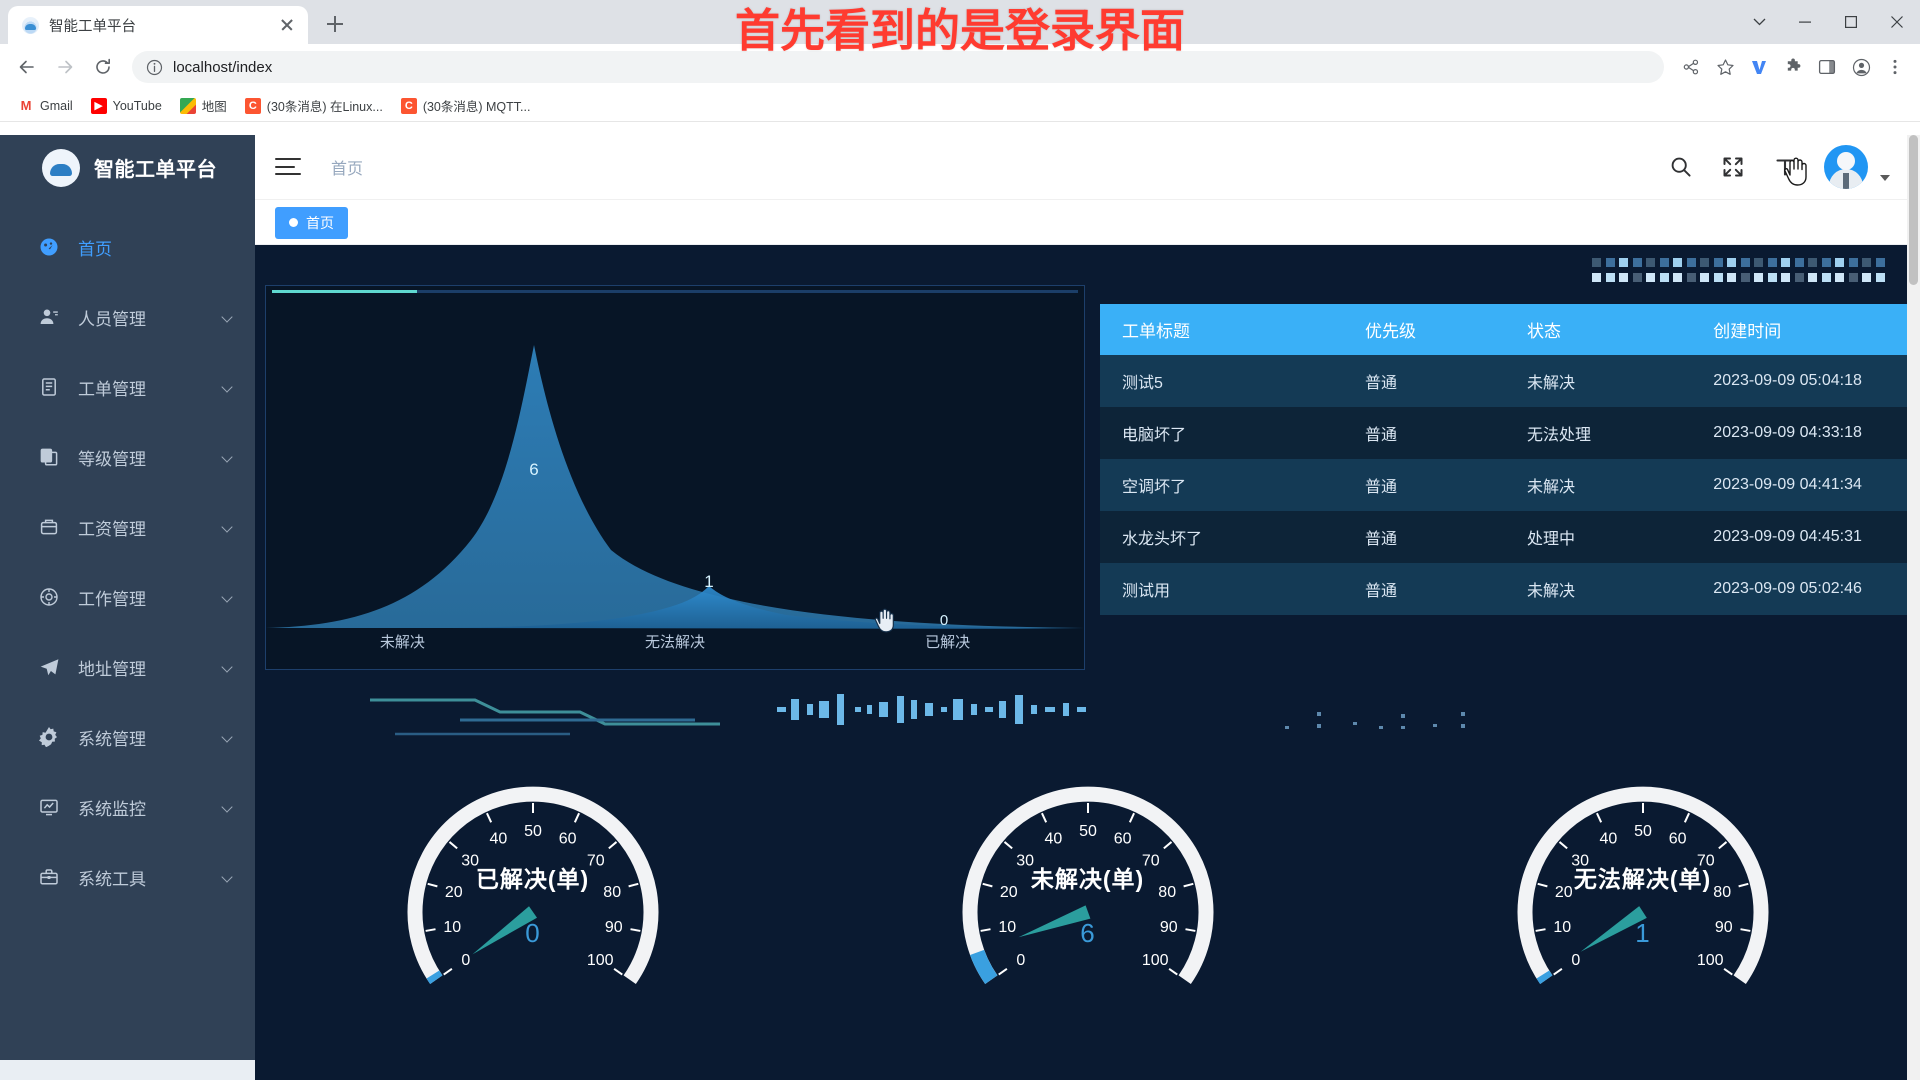 The height and width of the screenshot is (1080, 1920). Describe the element at coordinates (1087, 910) in the screenshot. I see `gauge-2: 0 10 20 30 40 50 60 70 80 90 100 未解决(单) 6` at that location.